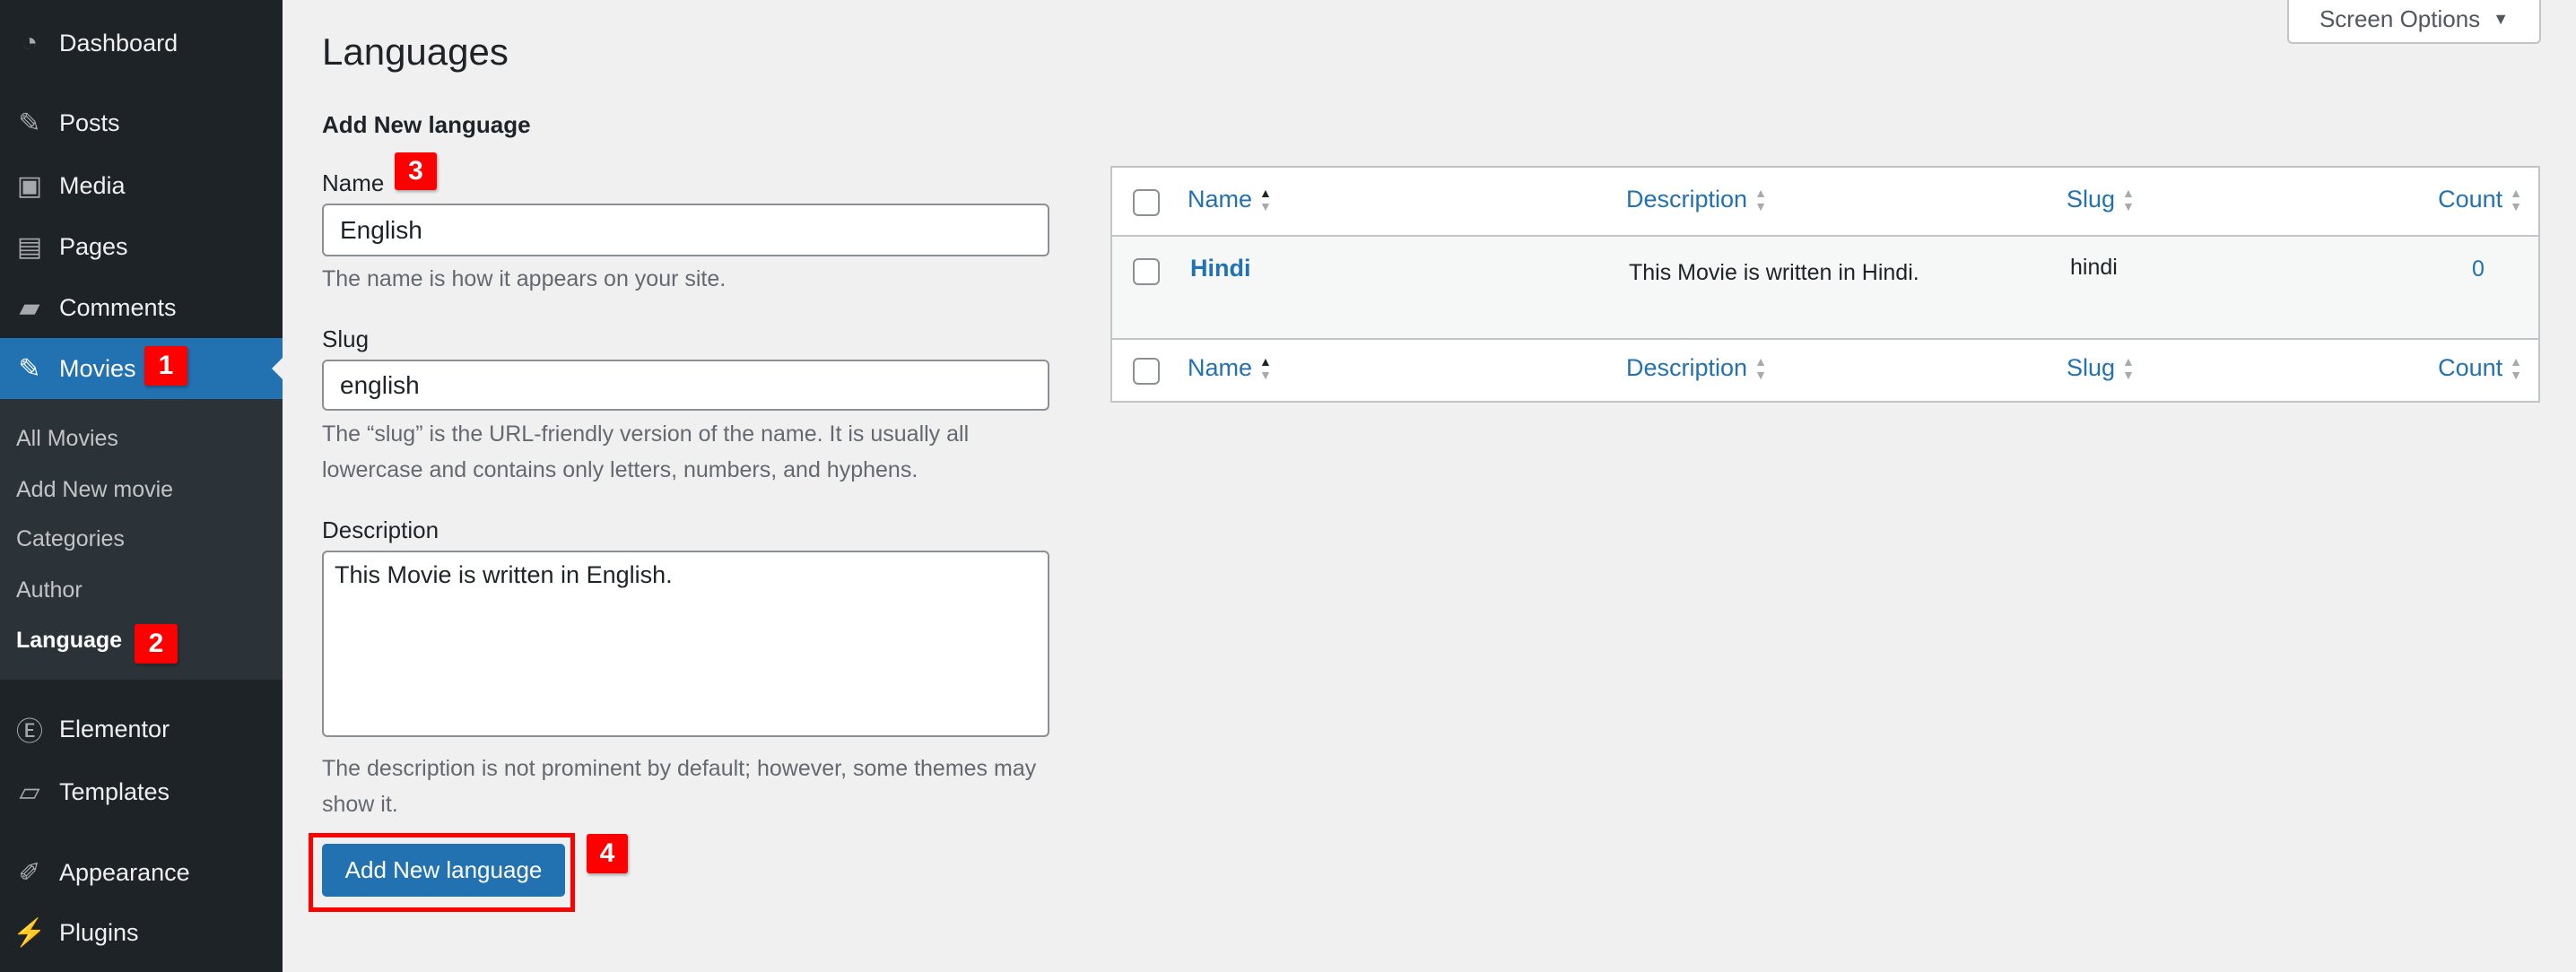  What do you see at coordinates (114, 791) in the screenshot?
I see `menu-label: Templates` at bounding box center [114, 791].